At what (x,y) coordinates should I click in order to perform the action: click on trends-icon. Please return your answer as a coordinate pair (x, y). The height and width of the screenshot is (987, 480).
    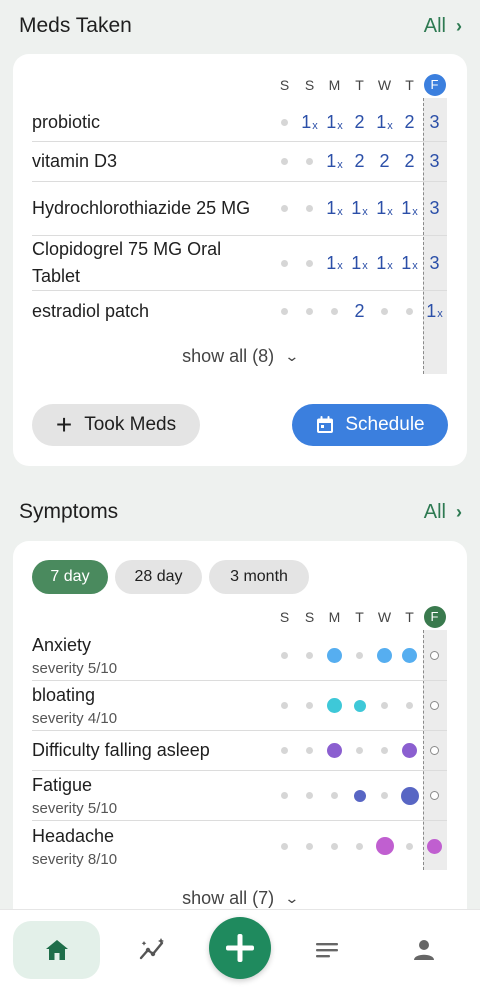
    Looking at the image, I should click on (153, 950).